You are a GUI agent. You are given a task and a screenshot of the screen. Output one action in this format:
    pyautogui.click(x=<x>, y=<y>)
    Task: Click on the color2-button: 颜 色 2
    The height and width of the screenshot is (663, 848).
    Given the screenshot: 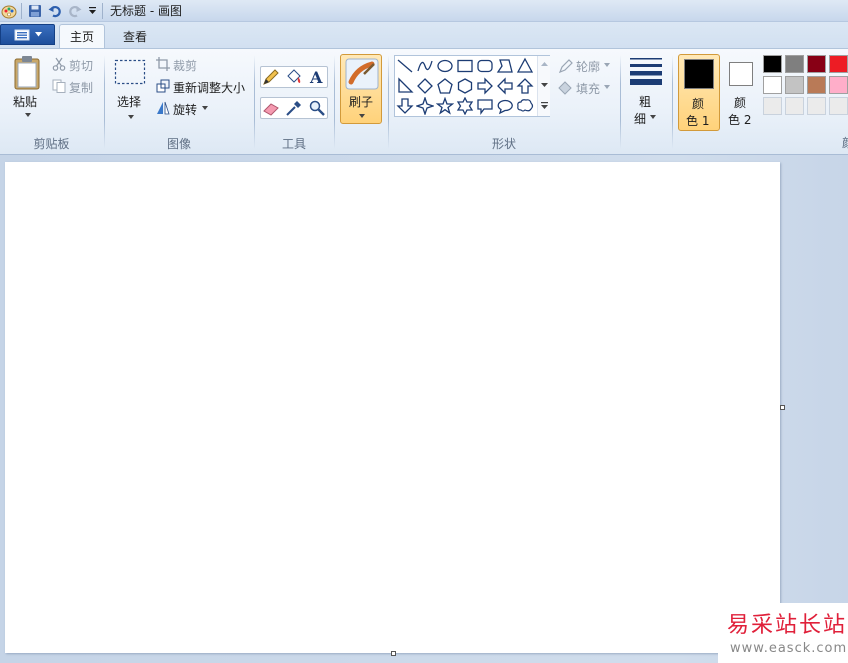 What is the action you would take?
    pyautogui.click(x=741, y=92)
    